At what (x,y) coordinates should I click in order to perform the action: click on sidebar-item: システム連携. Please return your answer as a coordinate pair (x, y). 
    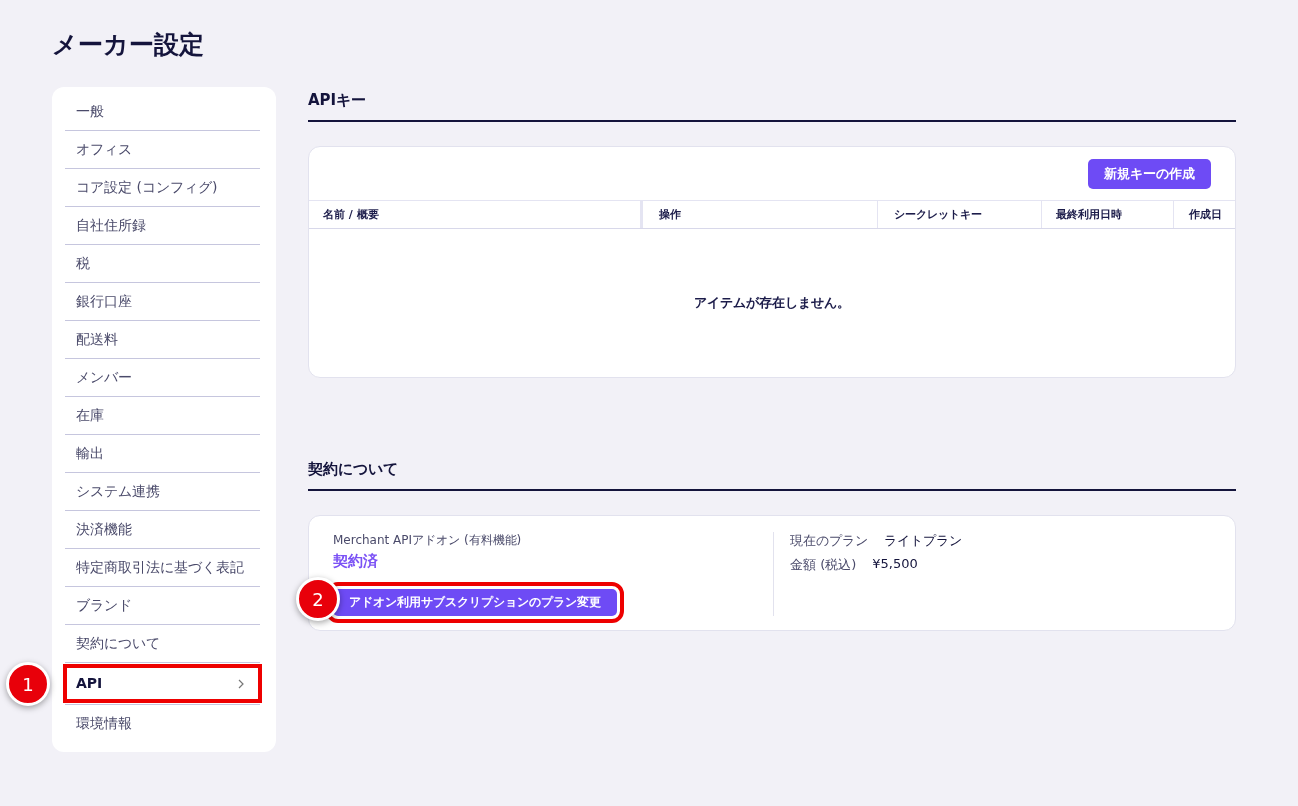
    Looking at the image, I should click on (162, 491).